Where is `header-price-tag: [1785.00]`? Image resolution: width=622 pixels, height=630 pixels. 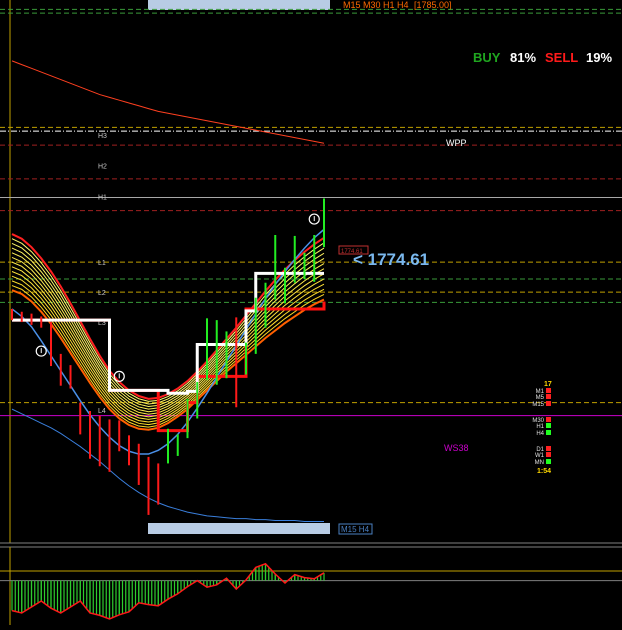 header-price-tag: [1785.00] is located at coordinates (433, 5).